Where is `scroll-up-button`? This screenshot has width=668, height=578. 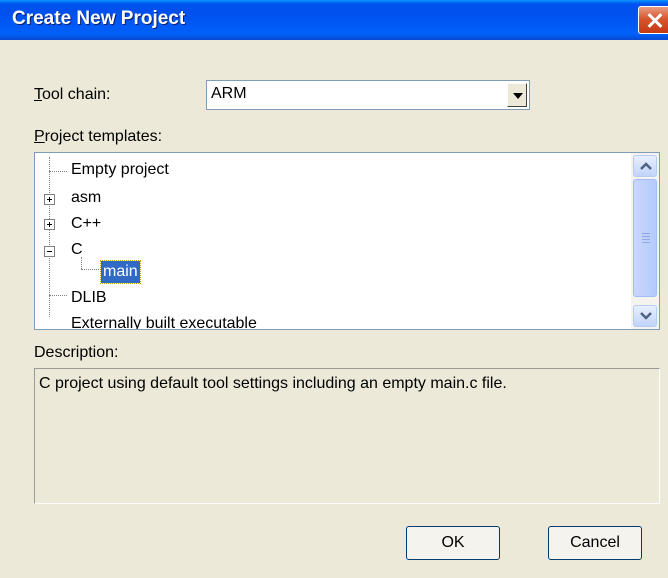
scroll-up-button is located at coordinates (645, 166).